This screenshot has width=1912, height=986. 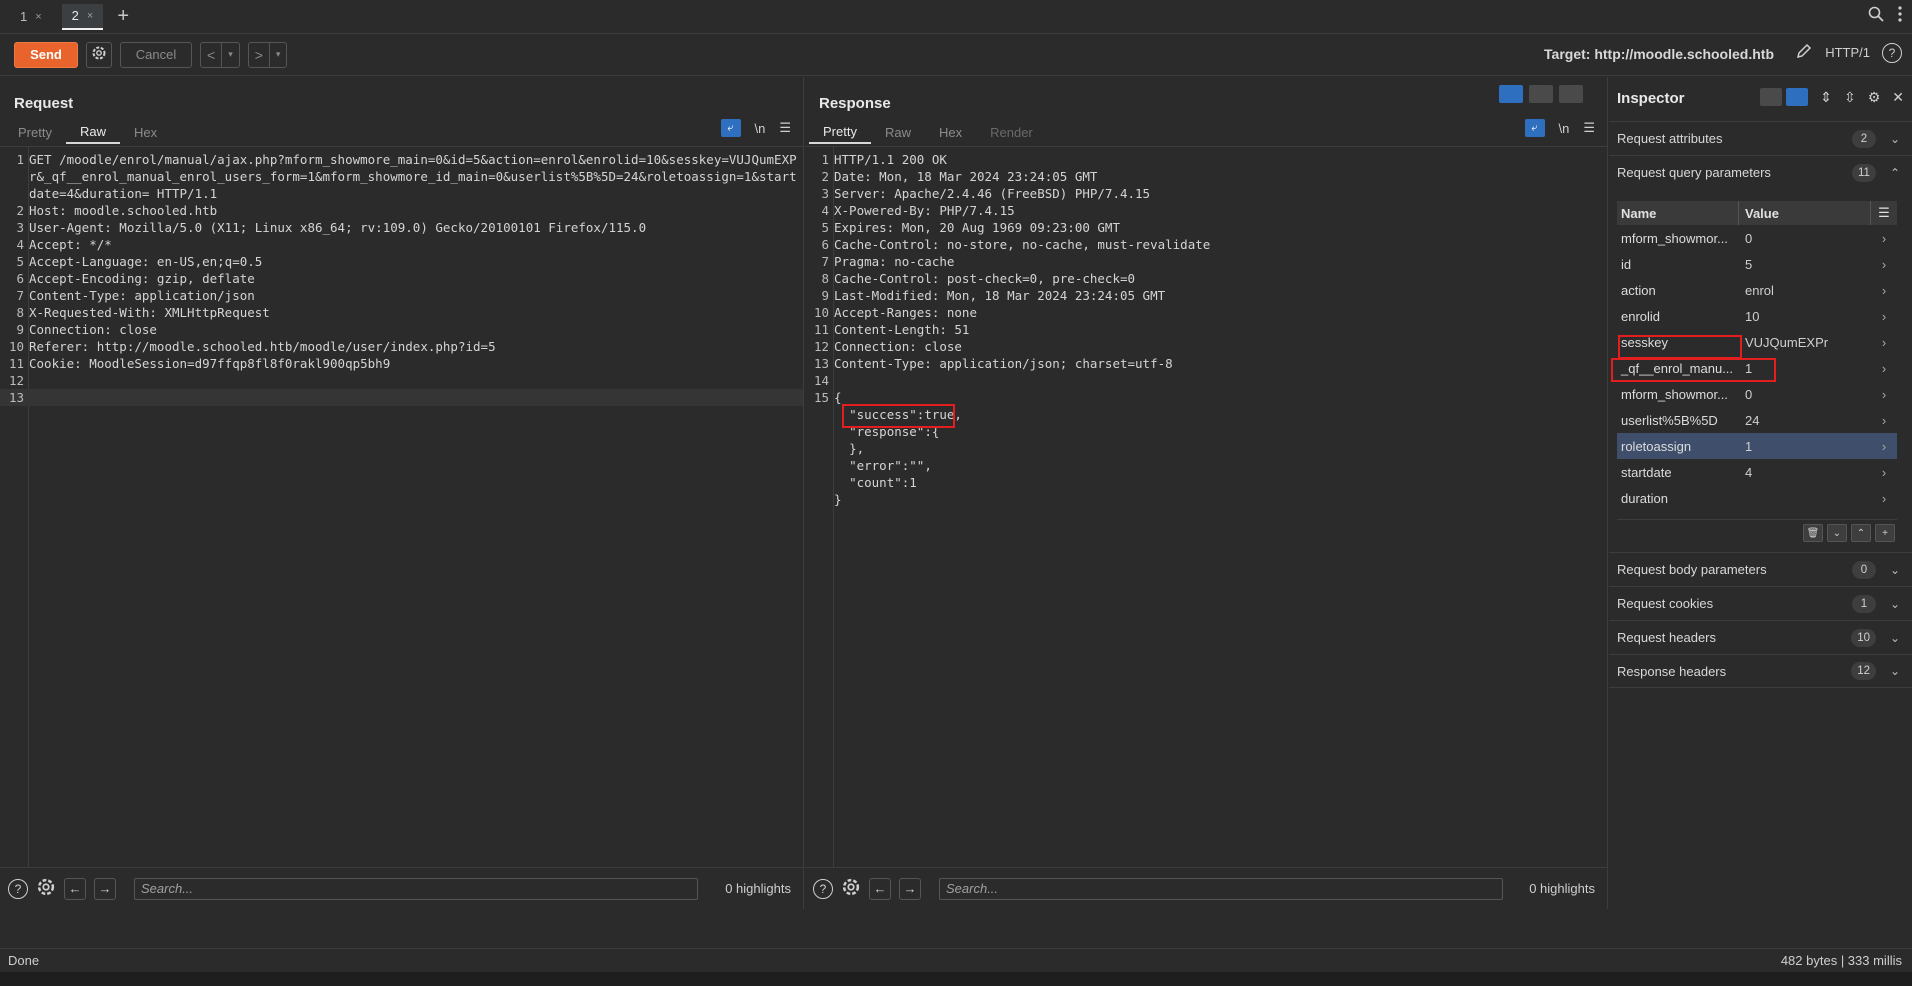 What do you see at coordinates (1760, 671) in the screenshot?
I see `section-response-headers: Response headers 12 ⌄` at bounding box center [1760, 671].